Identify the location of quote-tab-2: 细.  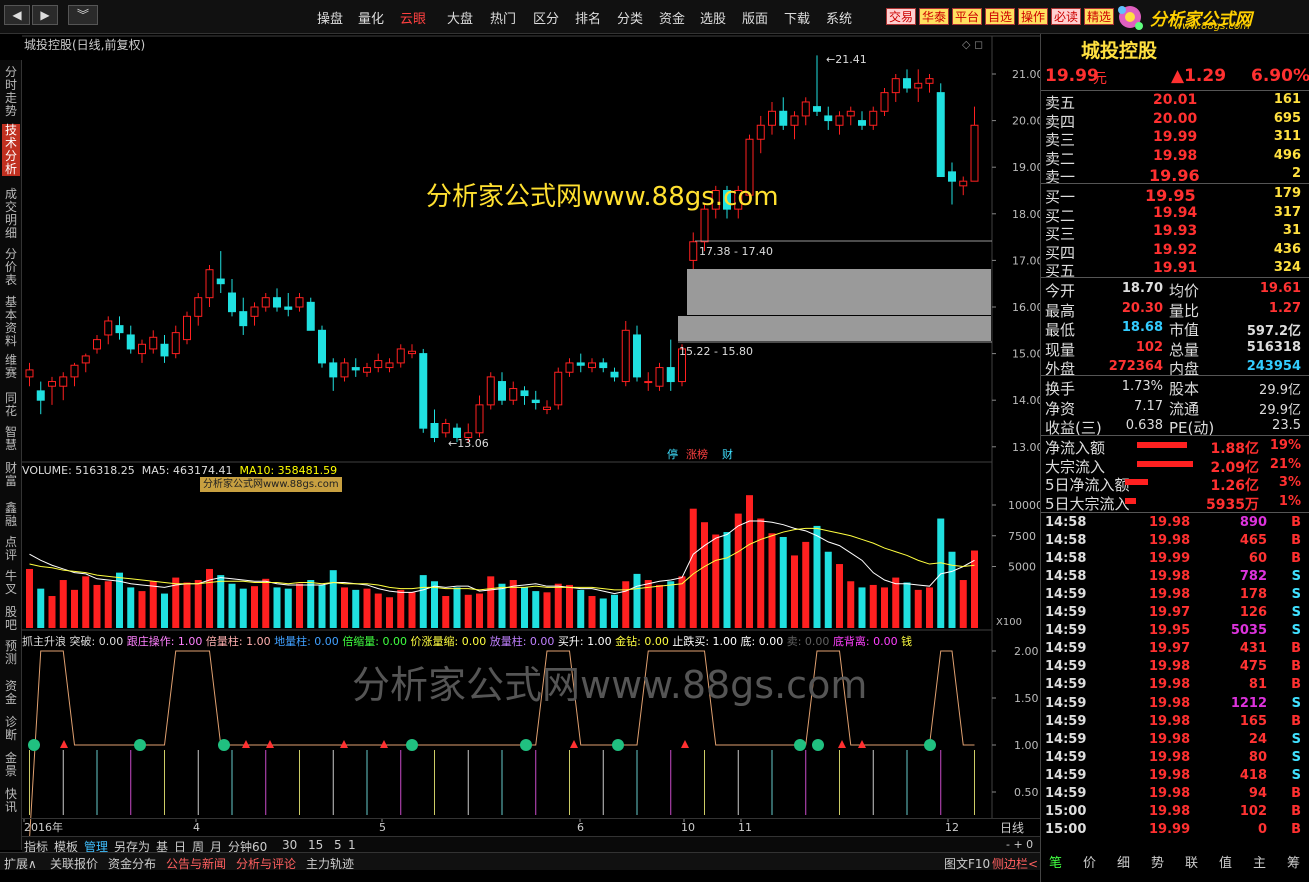
(1123, 861).